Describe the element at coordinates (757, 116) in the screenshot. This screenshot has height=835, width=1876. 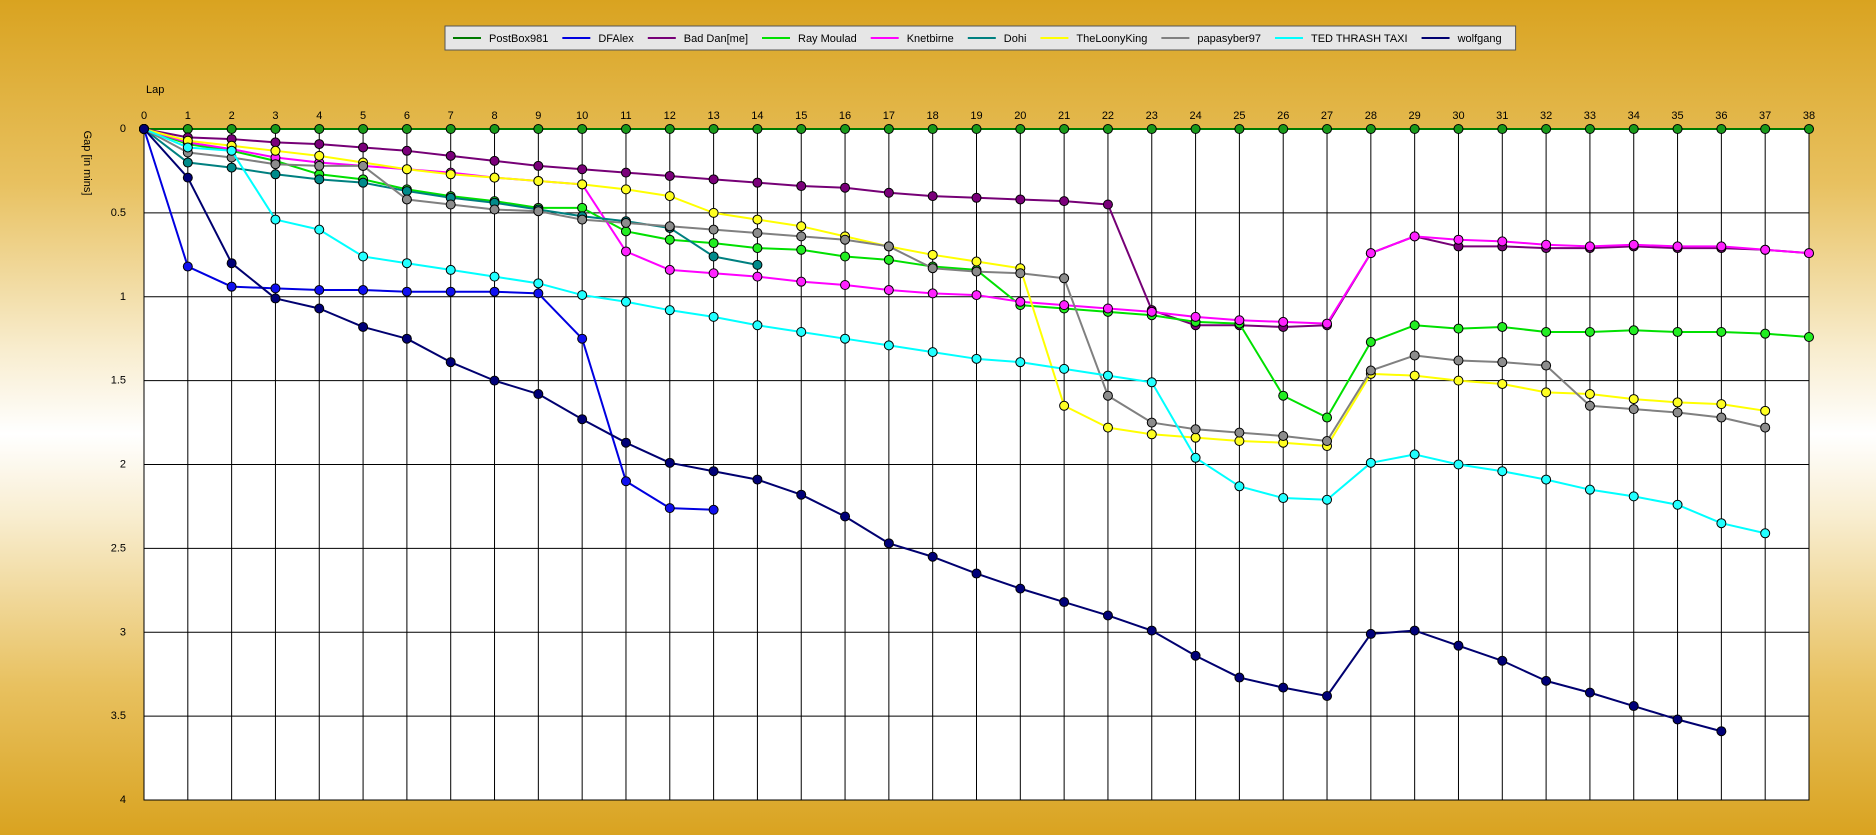
I see `x-tick-label: 14` at that location.